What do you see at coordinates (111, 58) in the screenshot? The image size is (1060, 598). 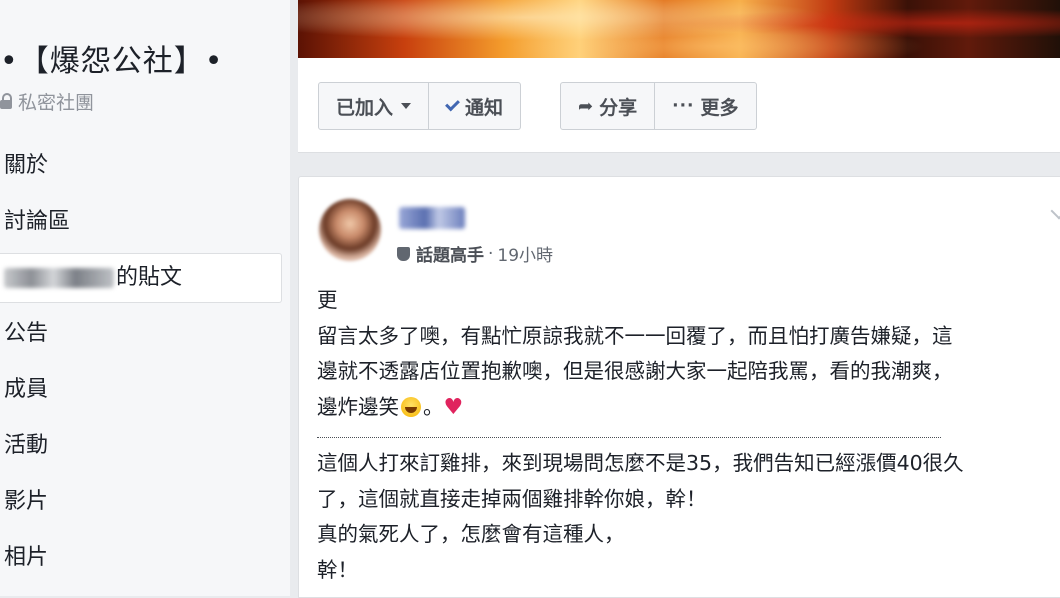 I see `group-name: •【爆怨公社】•` at bounding box center [111, 58].